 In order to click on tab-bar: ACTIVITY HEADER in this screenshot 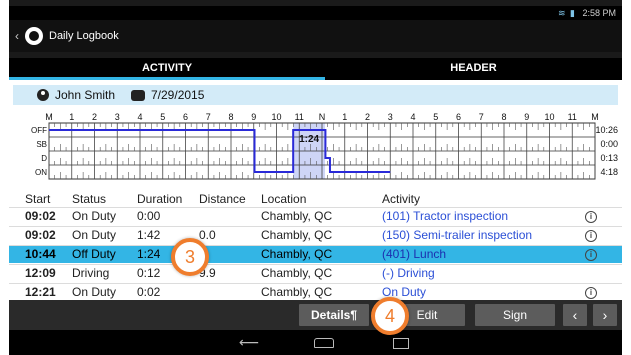, I will do `click(315, 69)`.